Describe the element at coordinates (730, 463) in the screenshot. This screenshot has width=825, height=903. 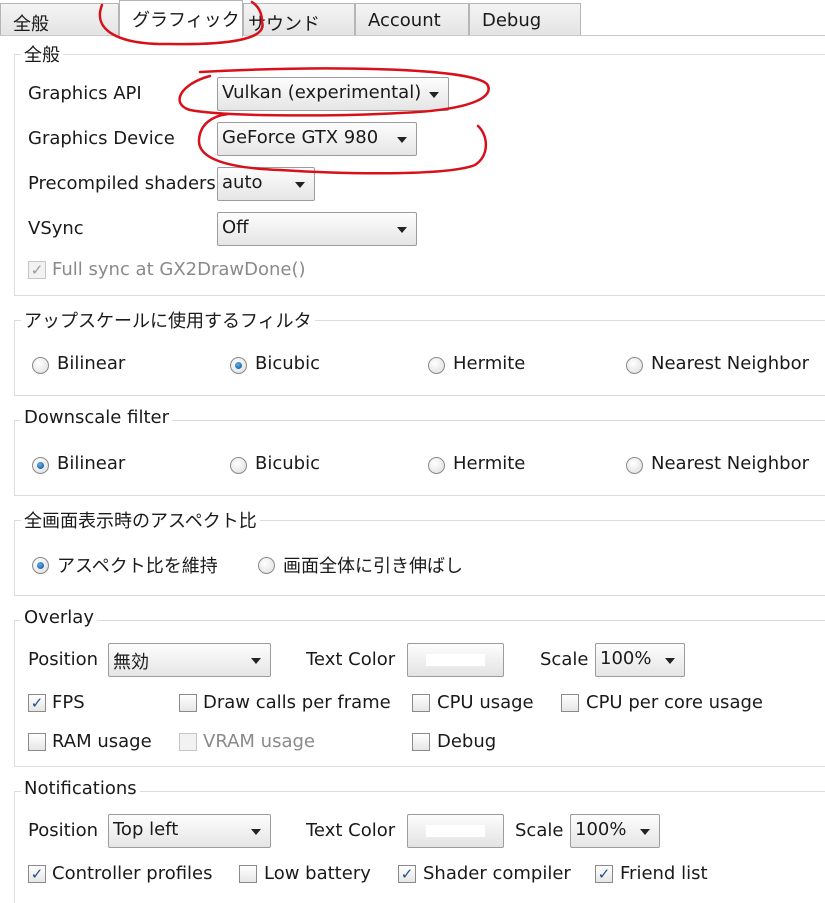
I see `downscale-nearest-label: Nearest Neighbor` at that location.